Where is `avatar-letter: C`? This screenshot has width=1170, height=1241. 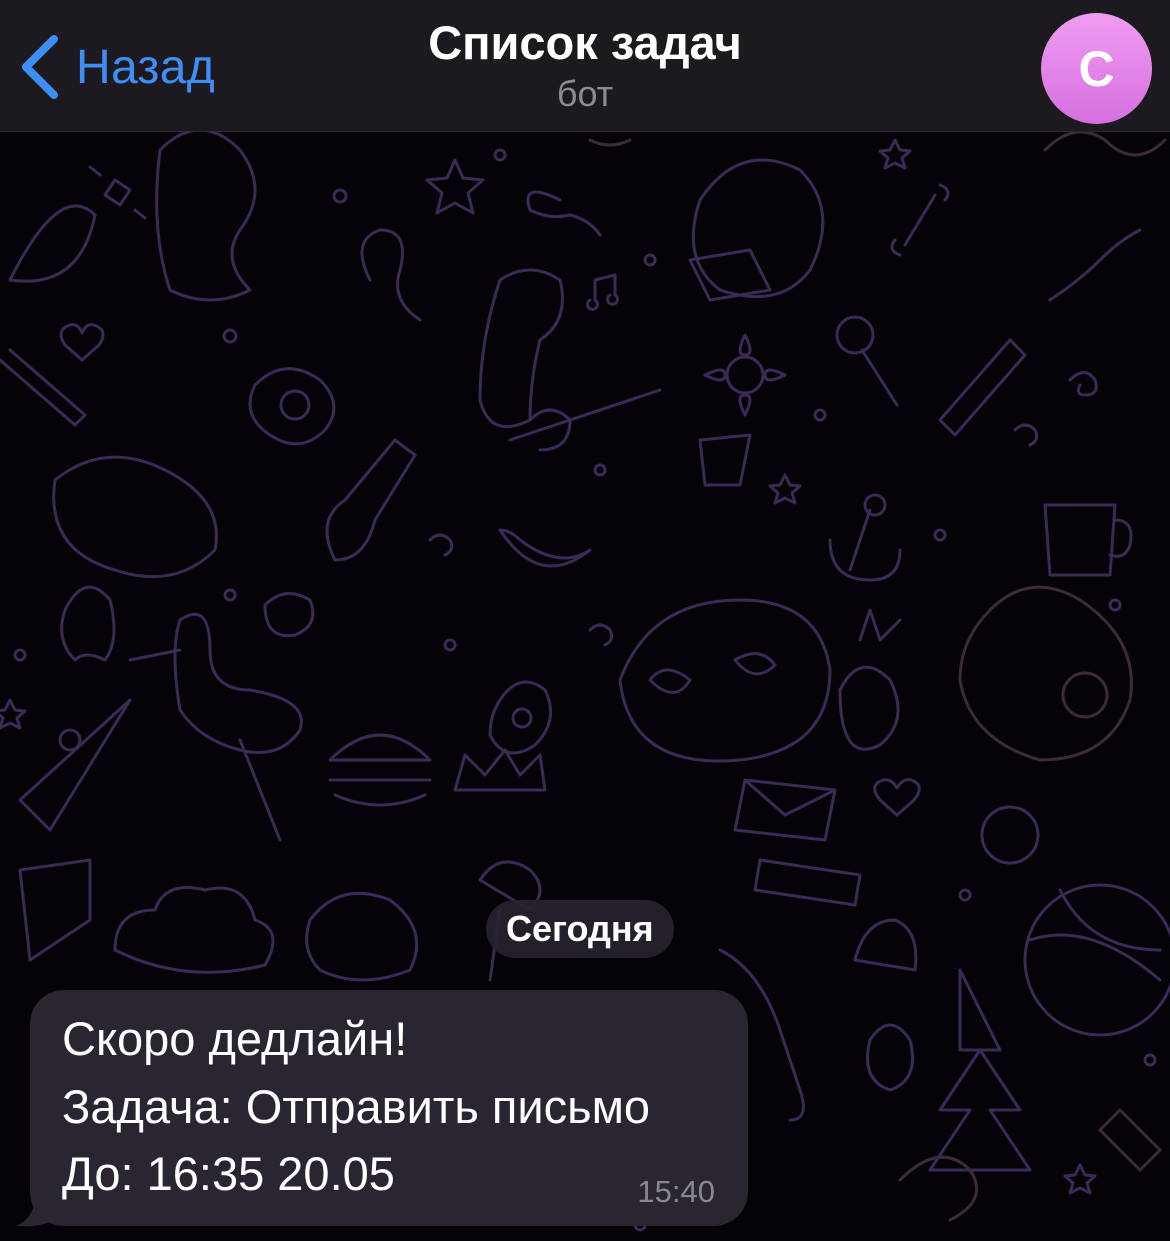 avatar-letter: C is located at coordinates (1096, 68).